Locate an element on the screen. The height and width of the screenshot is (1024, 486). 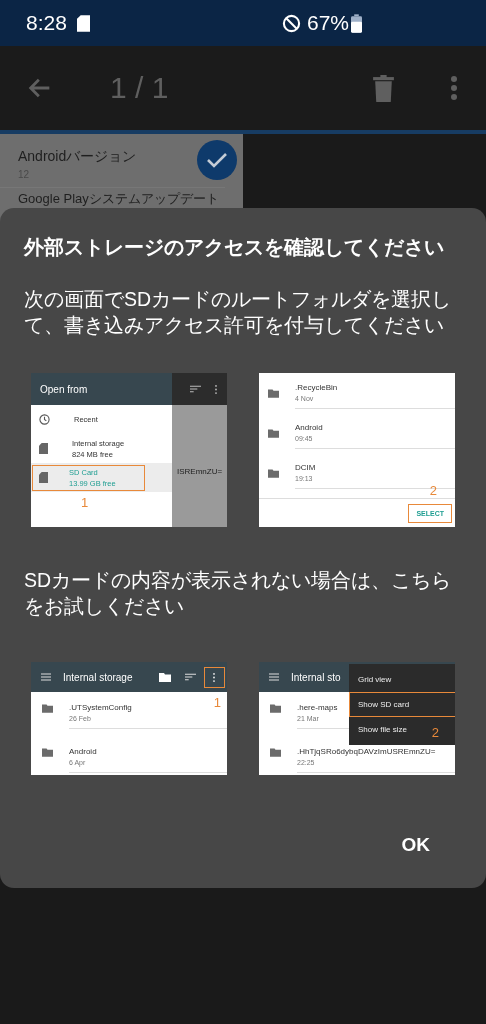
menu-item: Show SD card is located at coordinates (402, 704).